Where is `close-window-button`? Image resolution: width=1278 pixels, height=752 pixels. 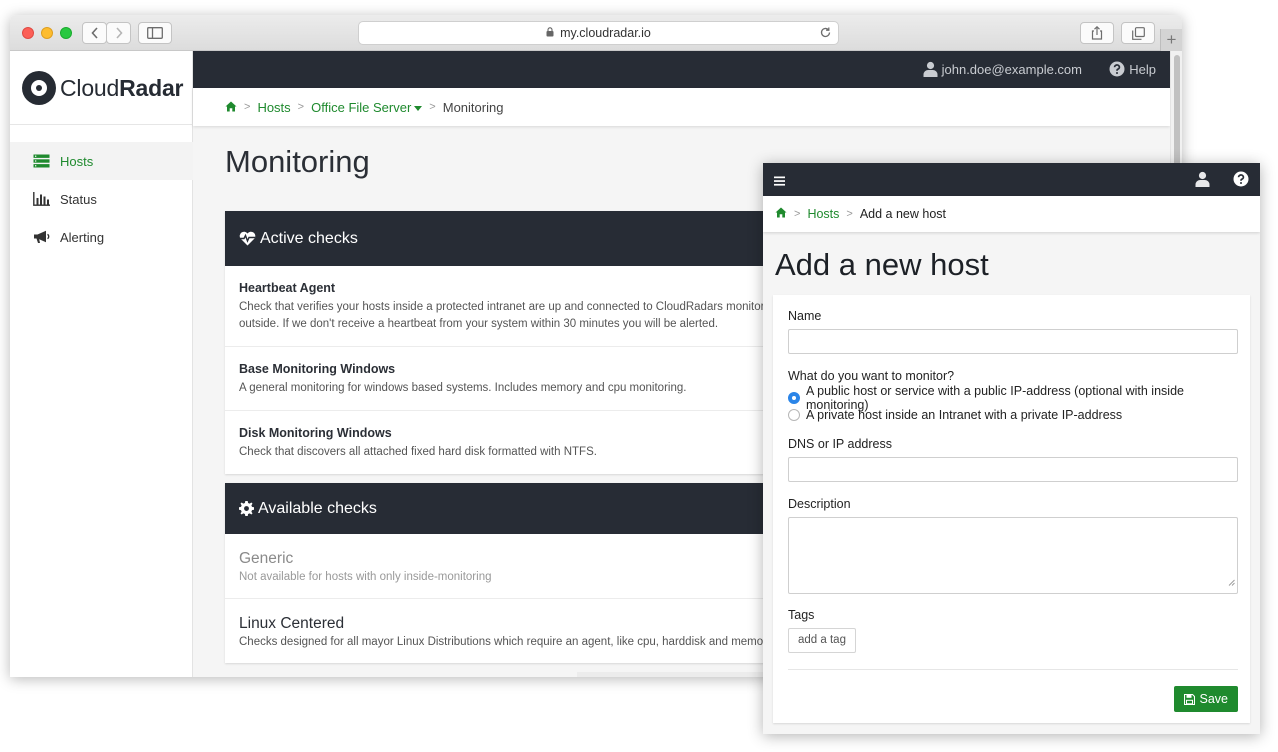 close-window-button is located at coordinates (28, 33).